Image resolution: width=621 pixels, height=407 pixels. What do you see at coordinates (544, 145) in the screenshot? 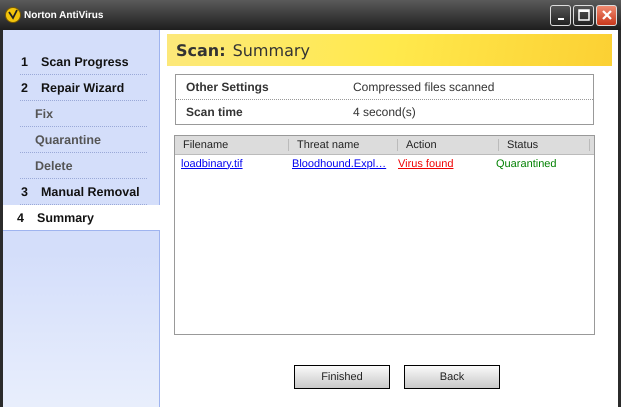
I see `column-header: Status` at bounding box center [544, 145].